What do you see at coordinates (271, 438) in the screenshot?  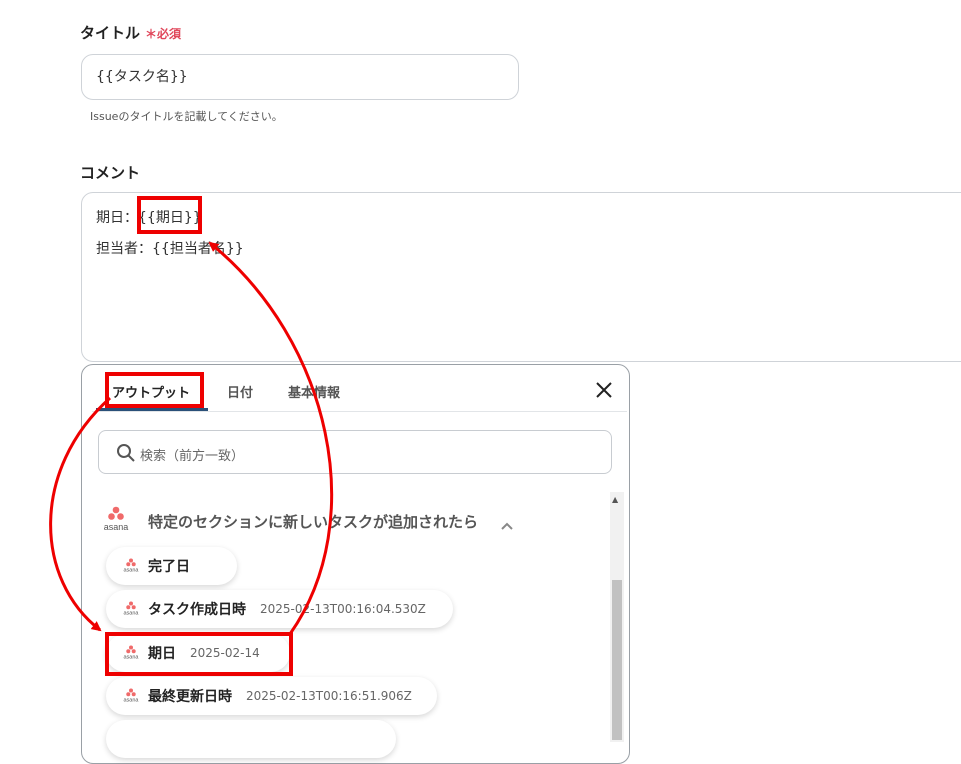 I see `arrow-chip-to-variable` at bounding box center [271, 438].